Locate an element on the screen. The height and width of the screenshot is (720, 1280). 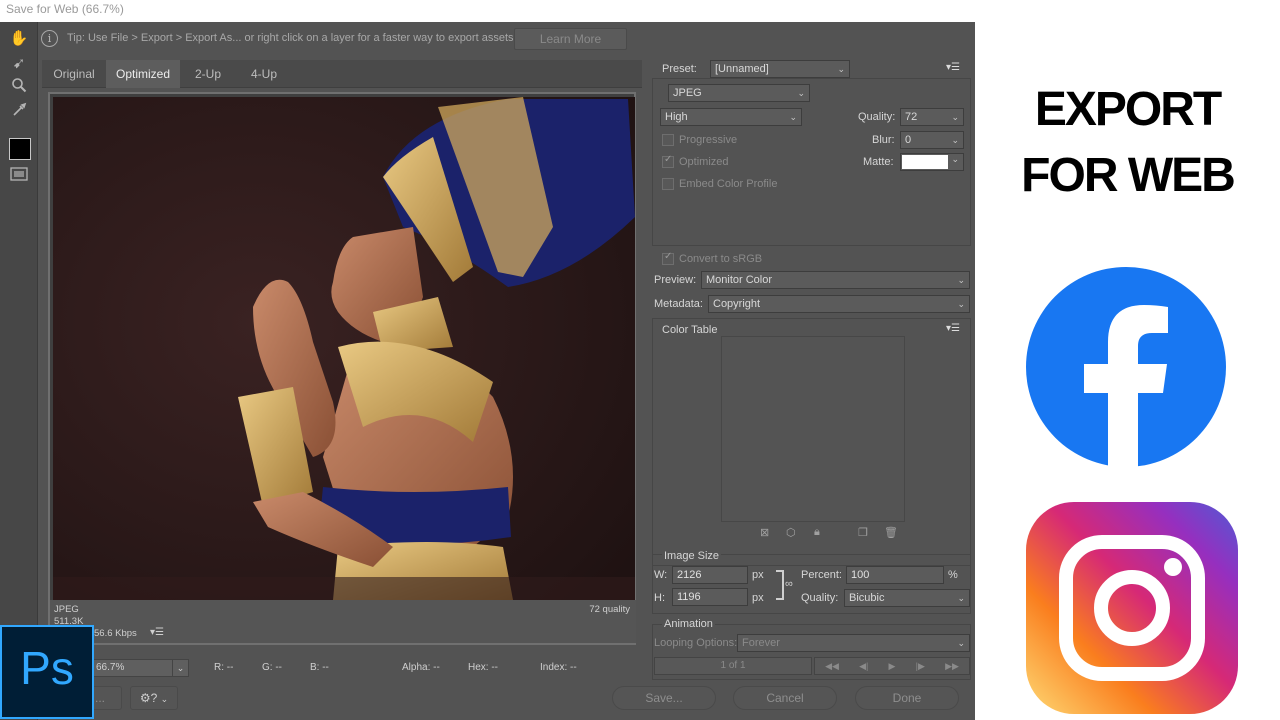
height-label: H: is located at coordinates (659, 598).